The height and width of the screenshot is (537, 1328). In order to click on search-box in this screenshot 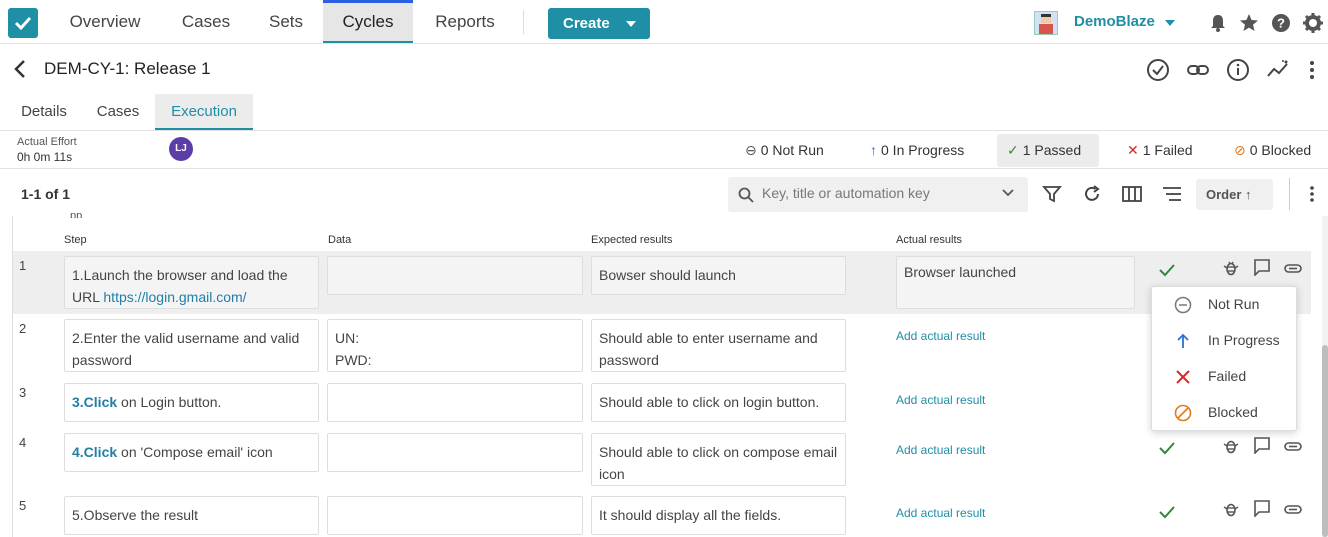, I will do `click(878, 194)`.